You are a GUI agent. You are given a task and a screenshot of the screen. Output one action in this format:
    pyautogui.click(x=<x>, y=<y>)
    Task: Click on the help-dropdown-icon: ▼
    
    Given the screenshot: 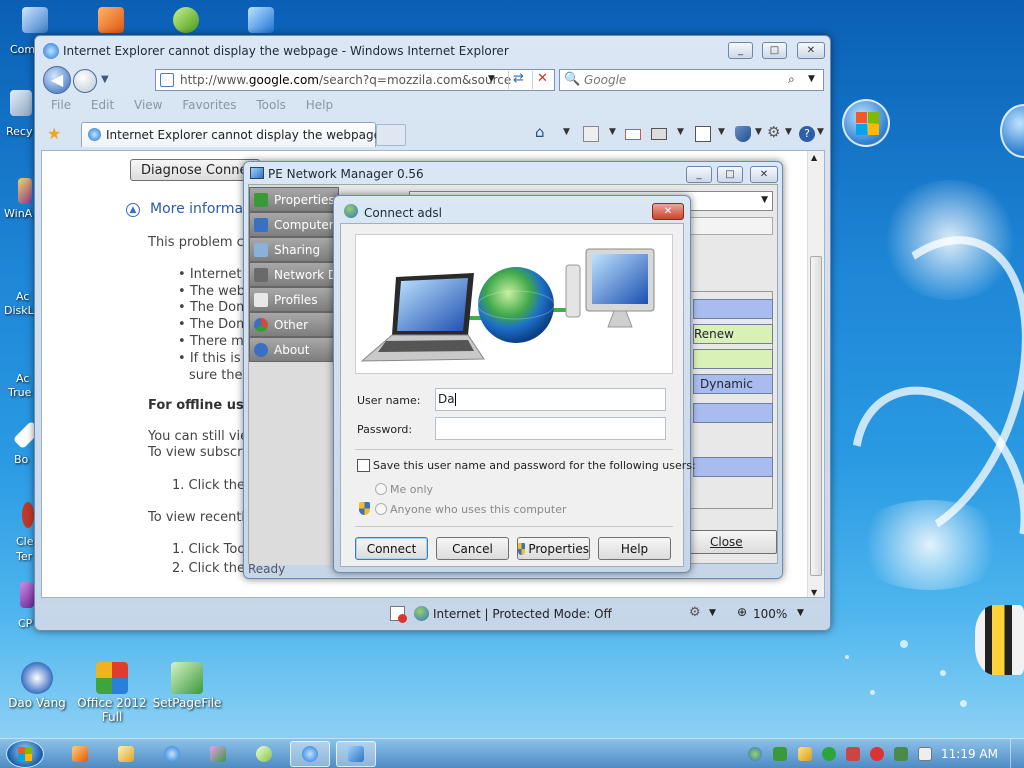 What is the action you would take?
    pyautogui.click(x=820, y=132)
    